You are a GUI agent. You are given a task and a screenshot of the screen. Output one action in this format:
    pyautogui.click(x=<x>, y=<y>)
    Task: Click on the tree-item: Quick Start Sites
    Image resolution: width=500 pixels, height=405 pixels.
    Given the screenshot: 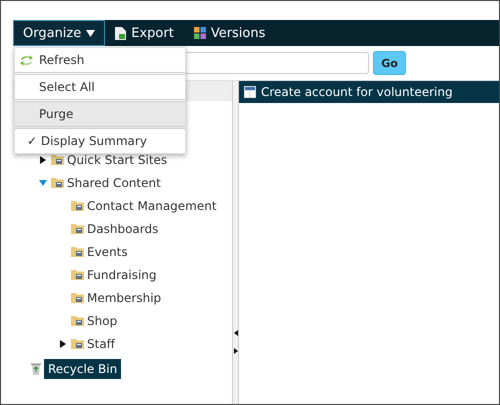 What is the action you would take?
    pyautogui.click(x=117, y=159)
    